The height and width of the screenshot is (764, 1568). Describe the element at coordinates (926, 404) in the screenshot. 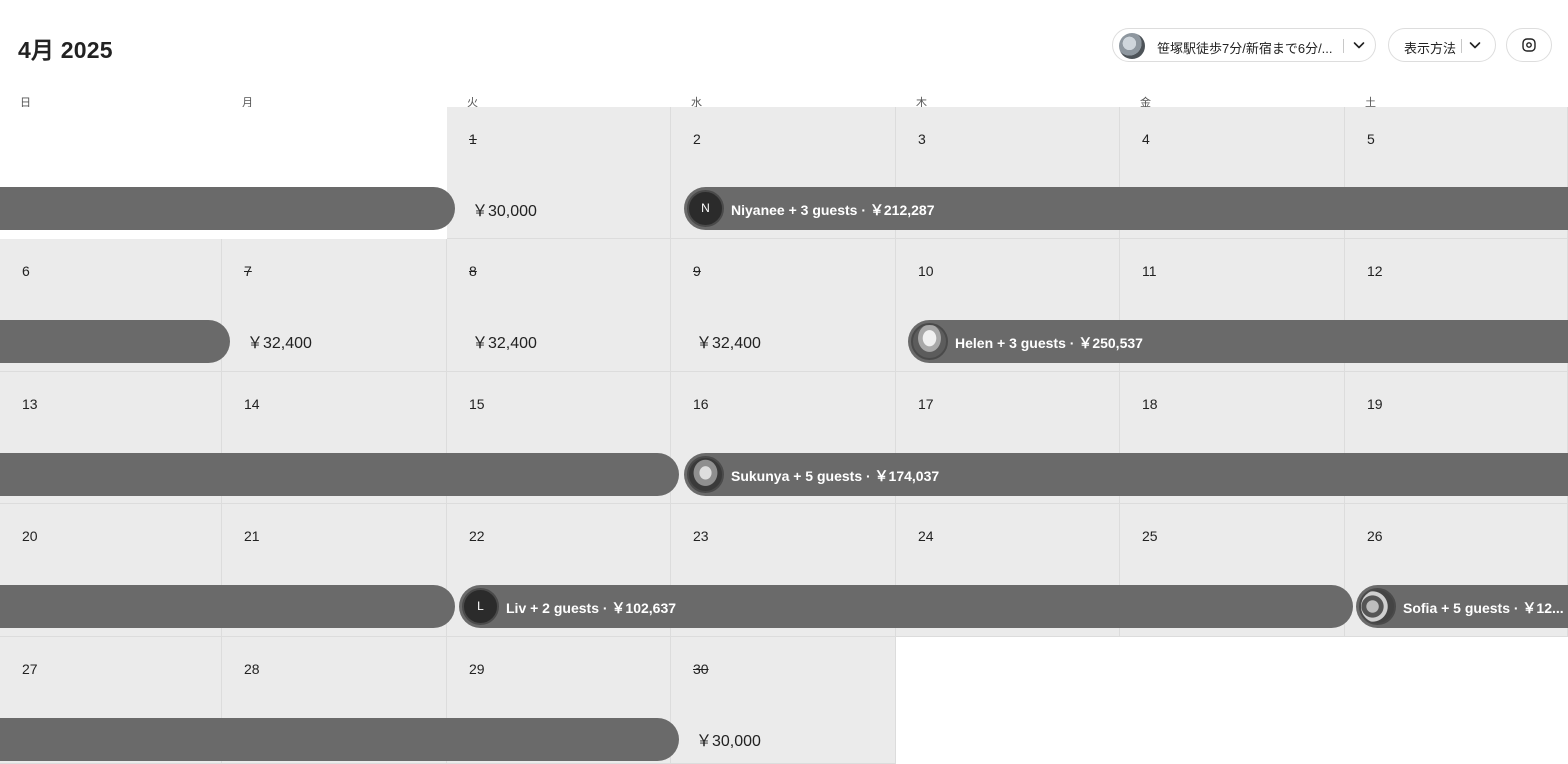

I see `day-number: 17` at that location.